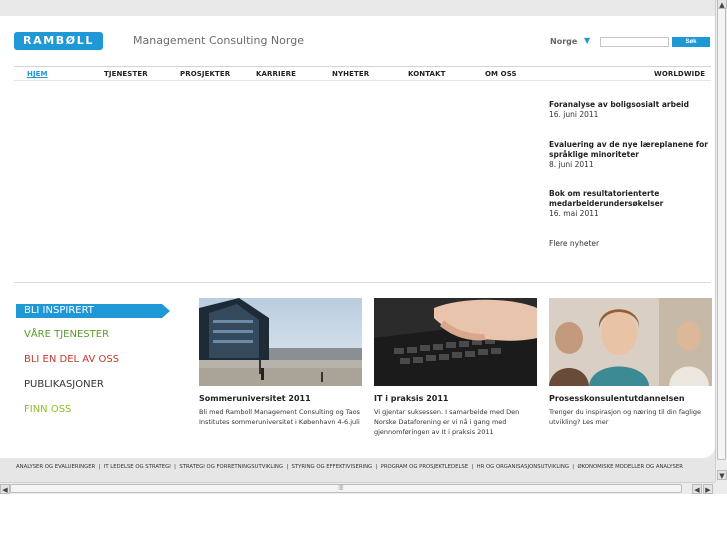 This screenshot has width=727, height=545. What do you see at coordinates (255, 398) in the screenshot?
I see `teaser-title: Sommeruniversitet 2011` at bounding box center [255, 398].